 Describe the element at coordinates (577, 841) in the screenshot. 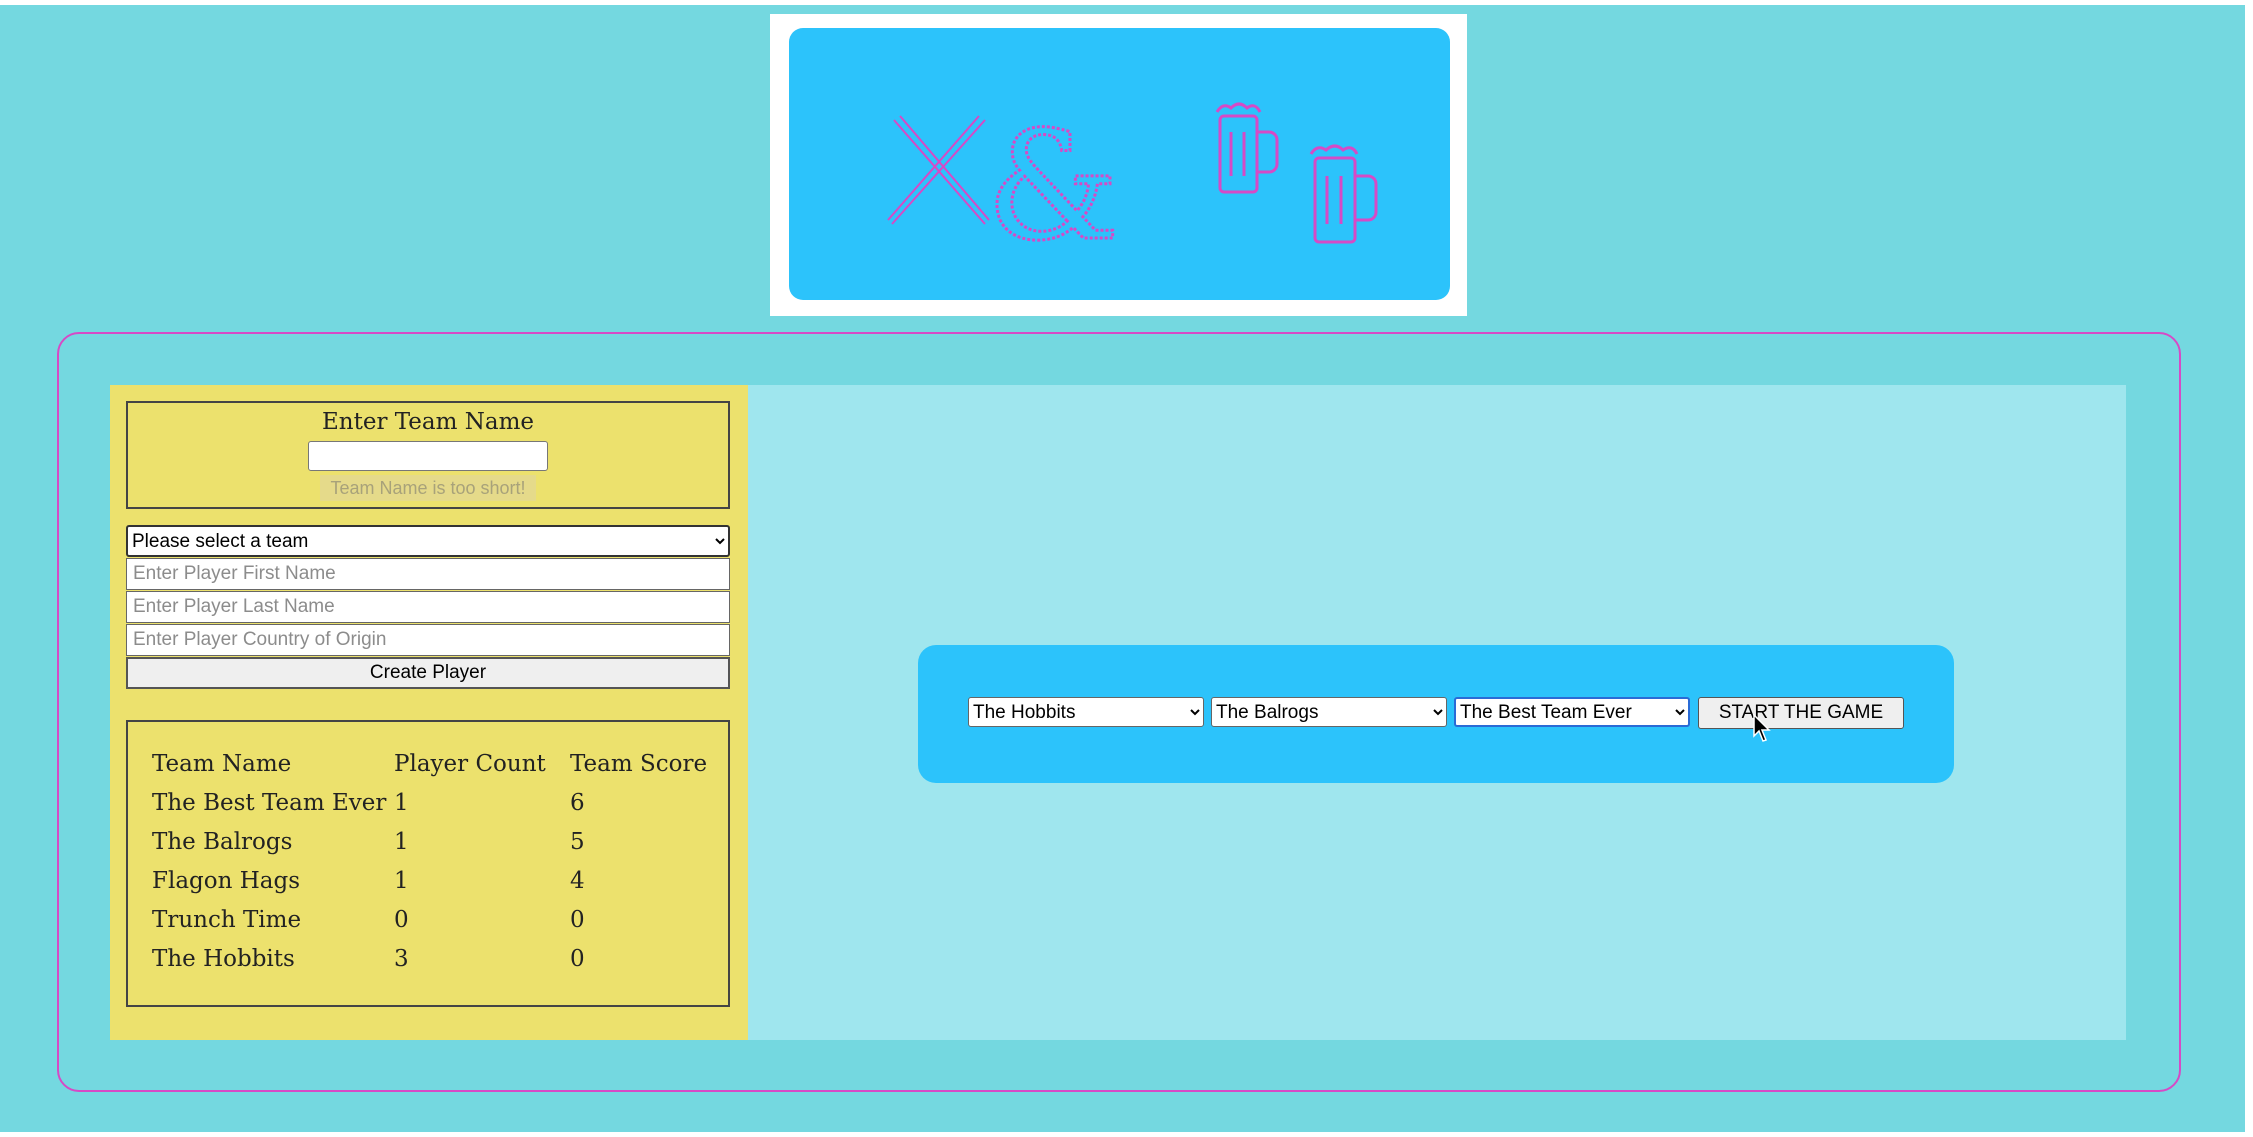

I see `team-score-cell: 5` at that location.